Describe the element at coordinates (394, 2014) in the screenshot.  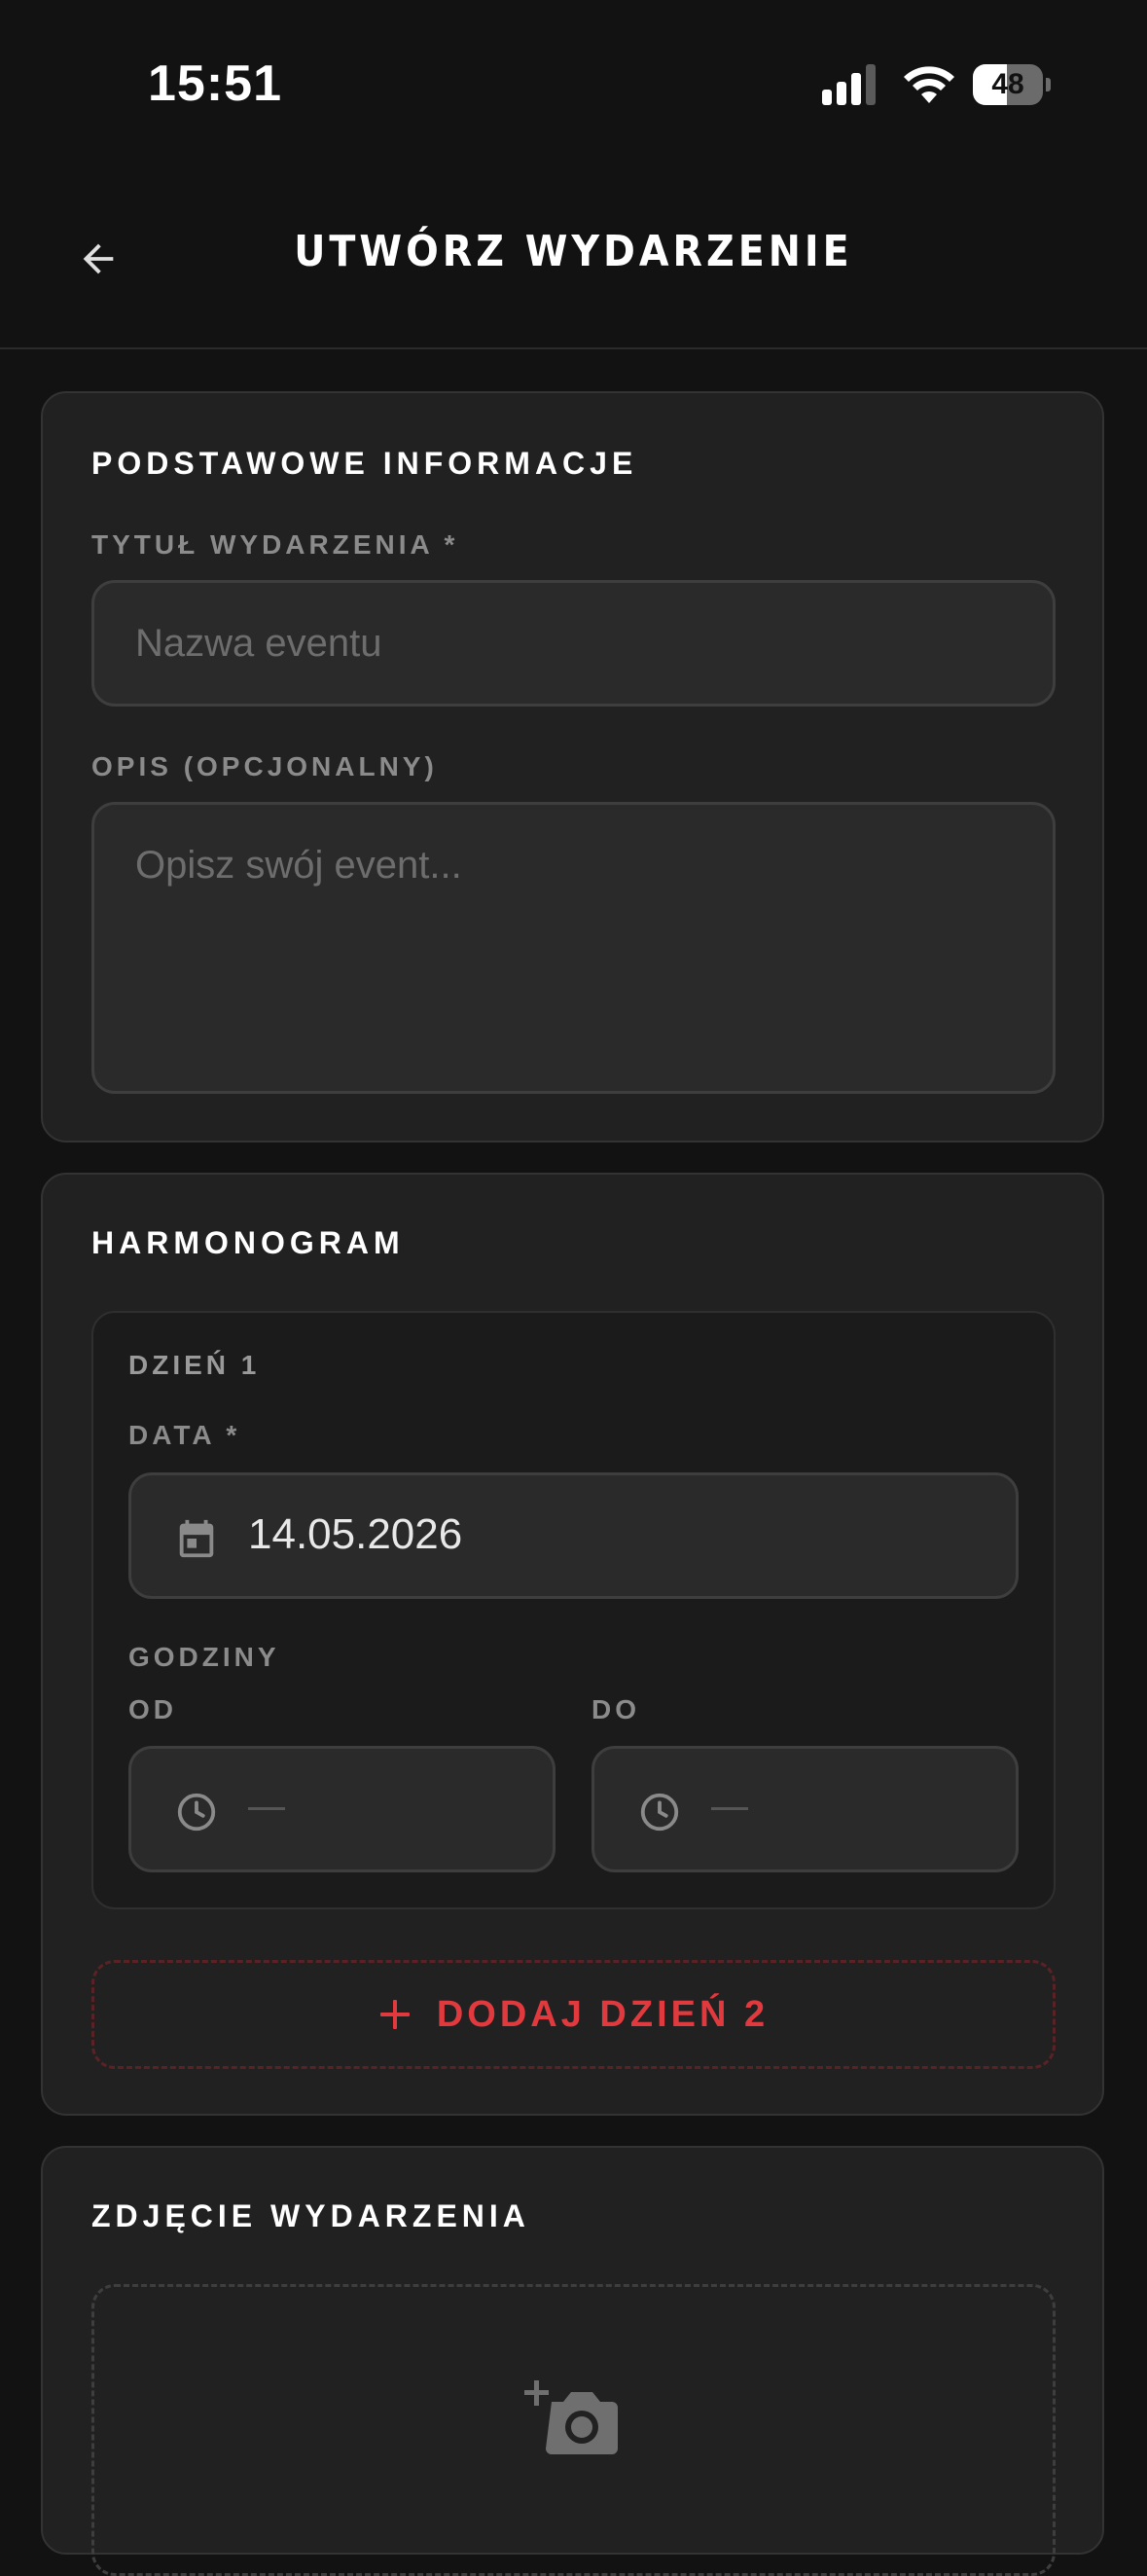
I see `plus-icon` at that location.